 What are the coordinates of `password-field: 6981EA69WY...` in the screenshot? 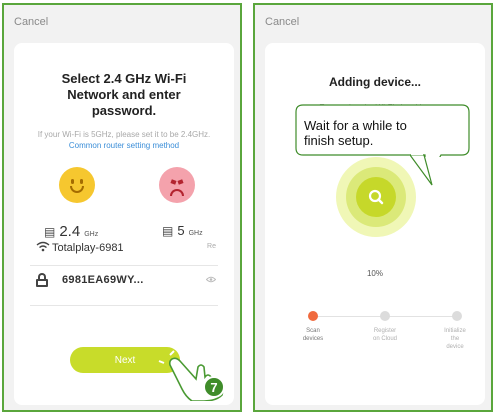 It's located at (103, 280).